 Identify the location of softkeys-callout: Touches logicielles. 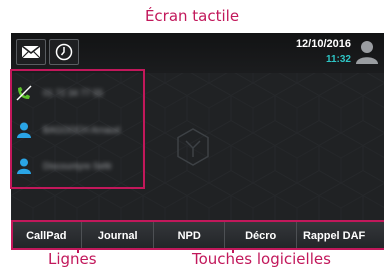
(261, 259).